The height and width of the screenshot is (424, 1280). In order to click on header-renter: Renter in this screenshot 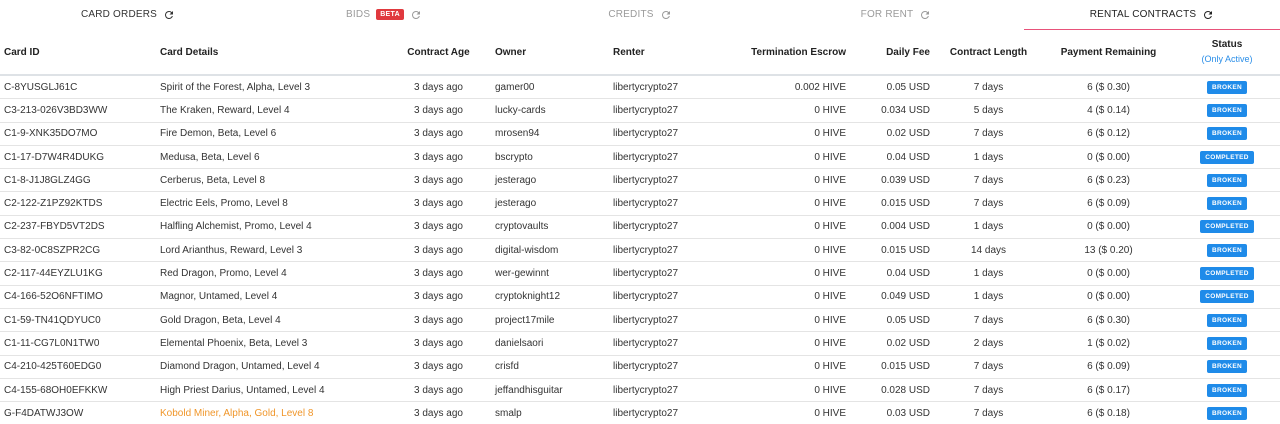, I will do `click(664, 53)`.